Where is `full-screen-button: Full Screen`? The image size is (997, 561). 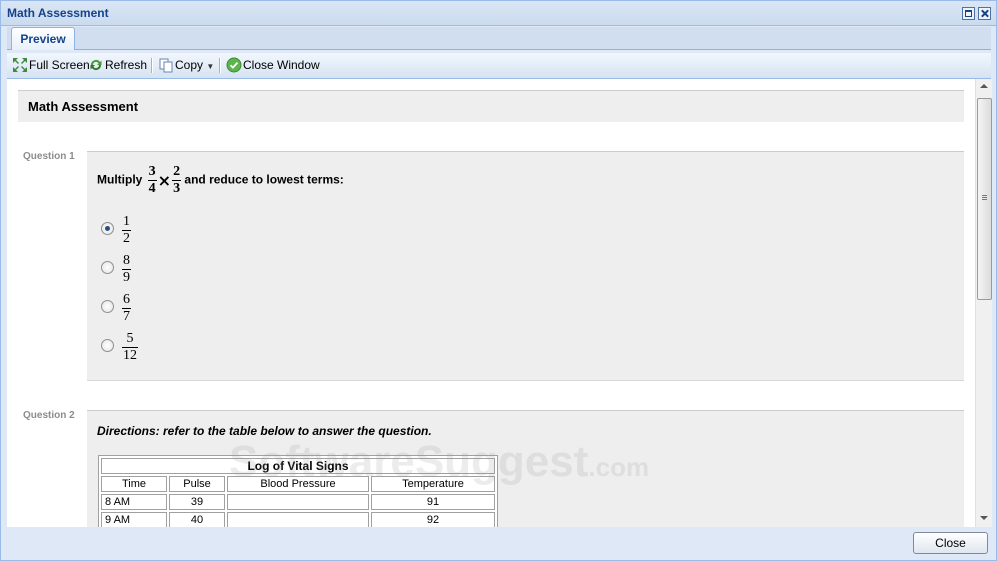 full-screen-button: Full Screen is located at coordinates (51, 65).